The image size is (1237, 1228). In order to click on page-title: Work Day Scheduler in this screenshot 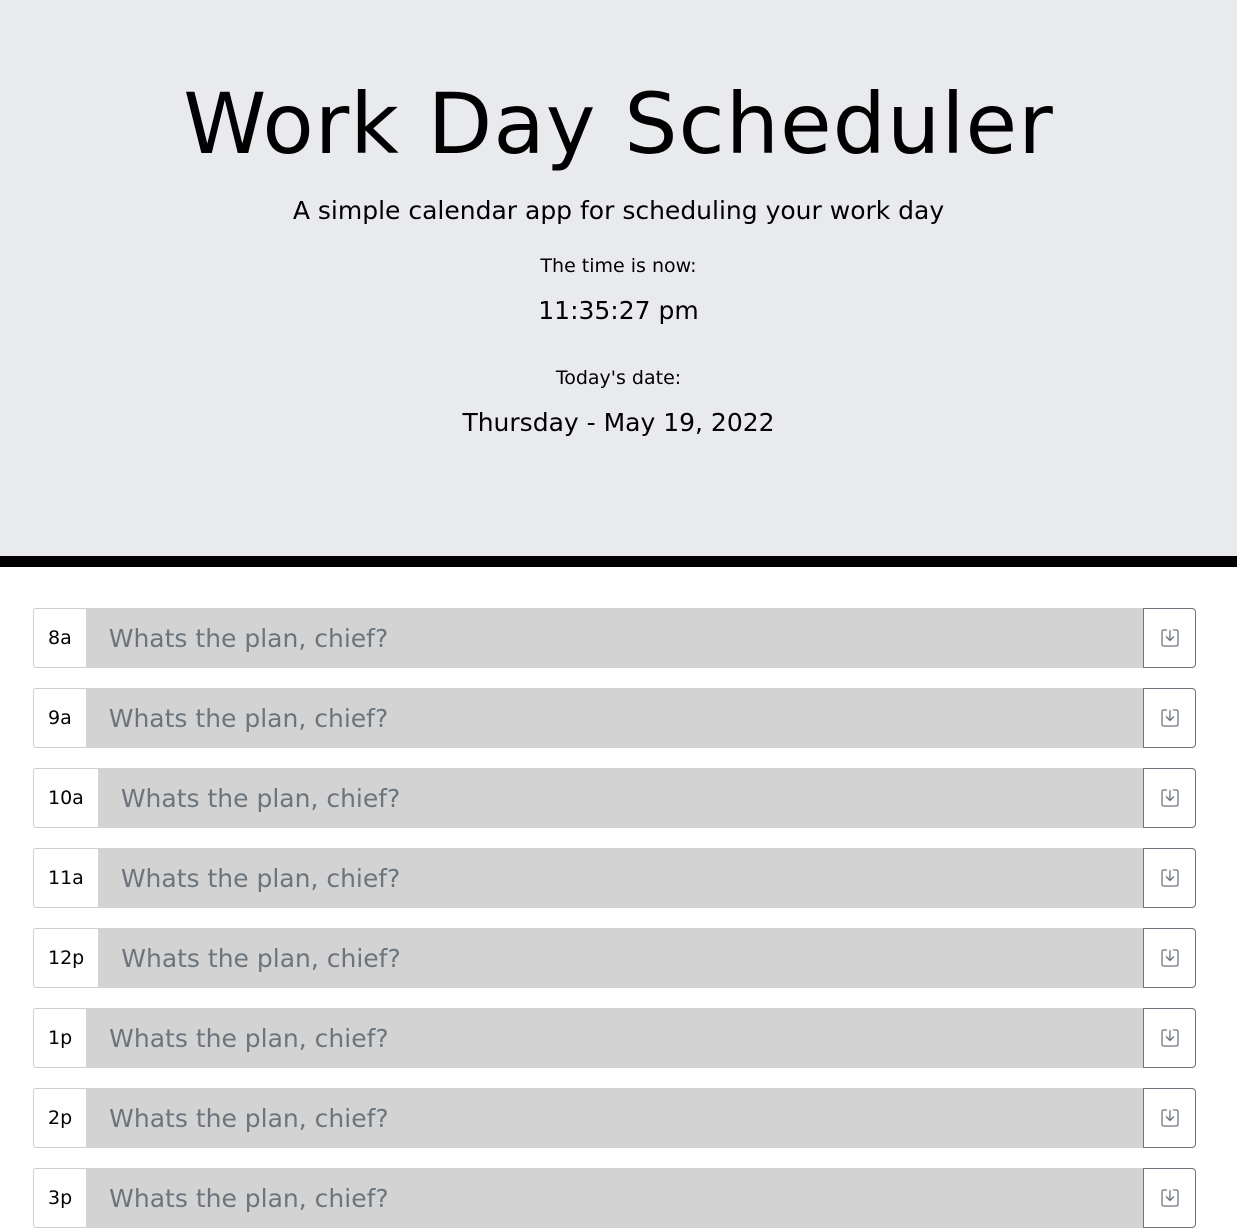, I will do `click(618, 124)`.